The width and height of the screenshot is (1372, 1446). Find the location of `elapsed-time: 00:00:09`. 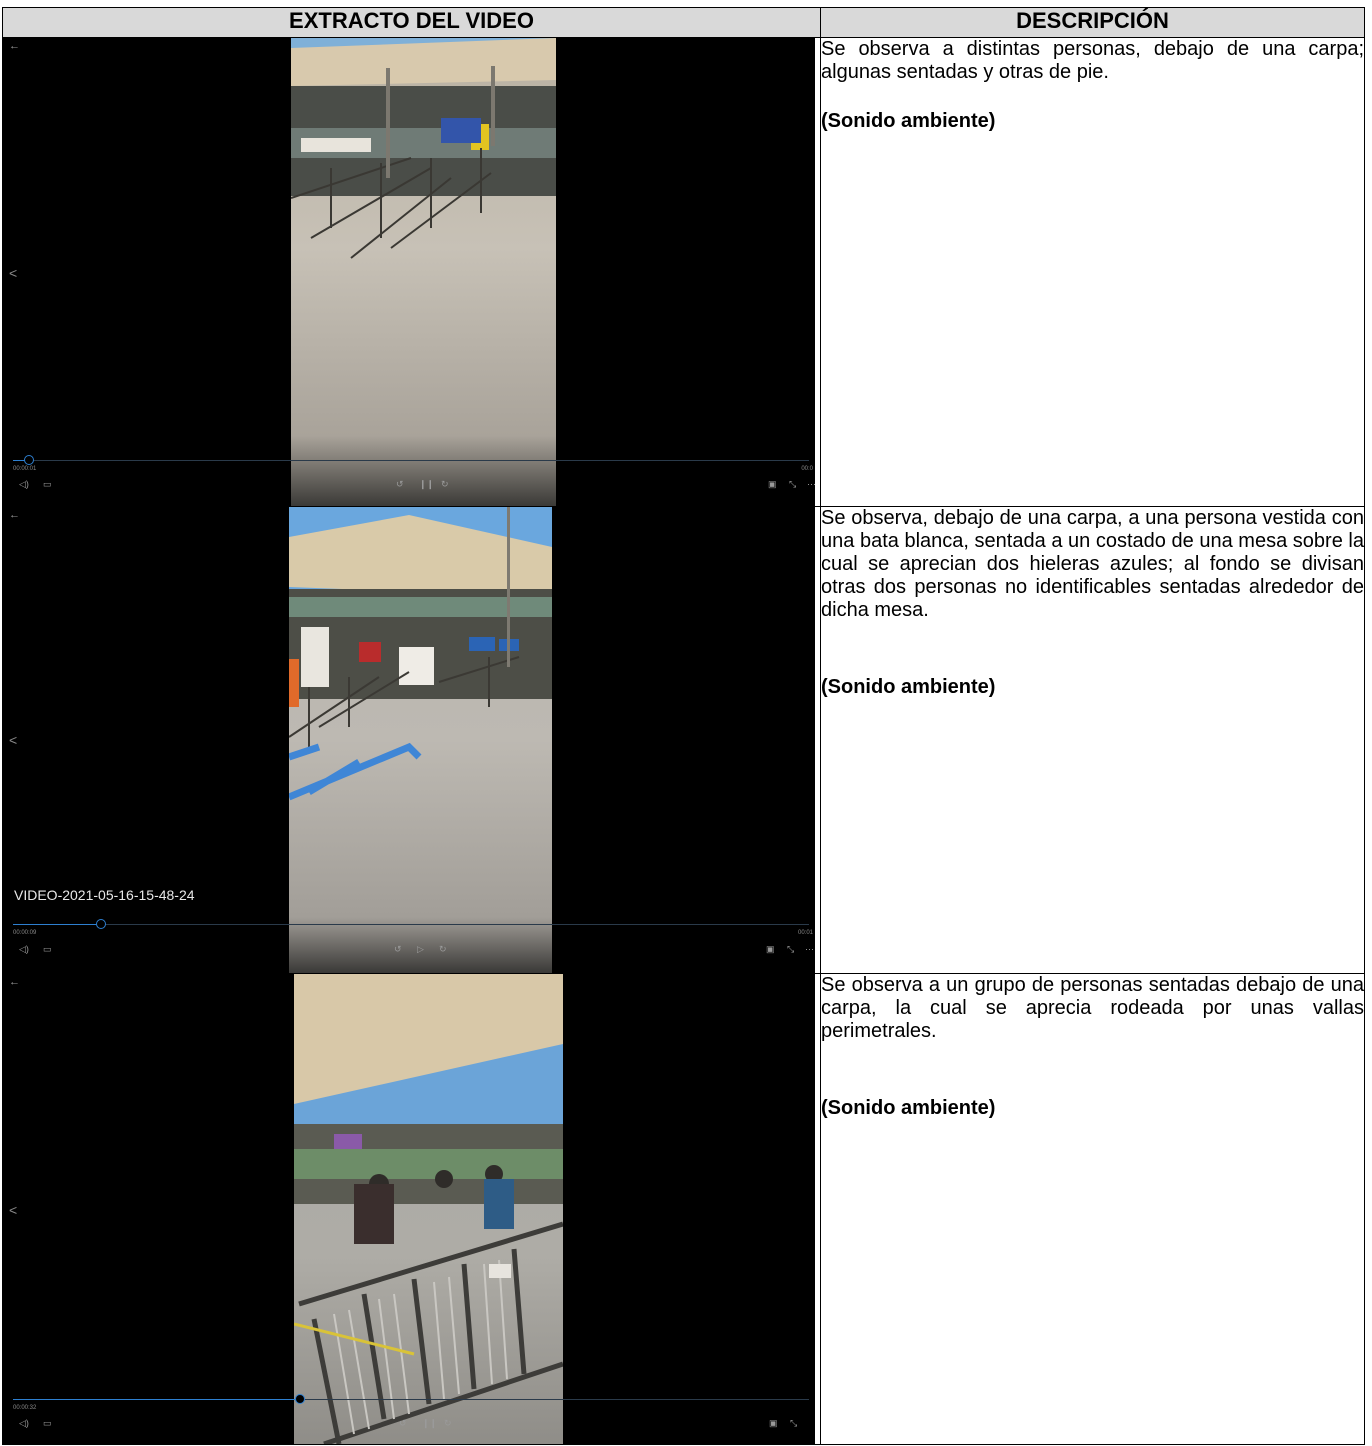

elapsed-time: 00:00:09 is located at coordinates (25, 933).